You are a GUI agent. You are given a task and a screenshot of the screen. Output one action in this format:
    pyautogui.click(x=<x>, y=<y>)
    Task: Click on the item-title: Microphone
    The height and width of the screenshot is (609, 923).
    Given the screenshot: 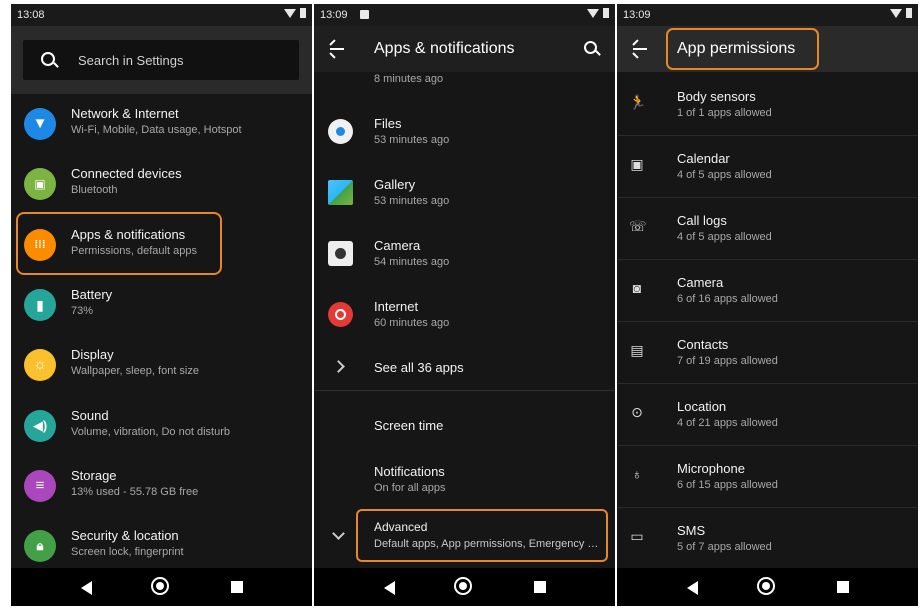 What is the action you would take?
    pyautogui.click(x=711, y=468)
    